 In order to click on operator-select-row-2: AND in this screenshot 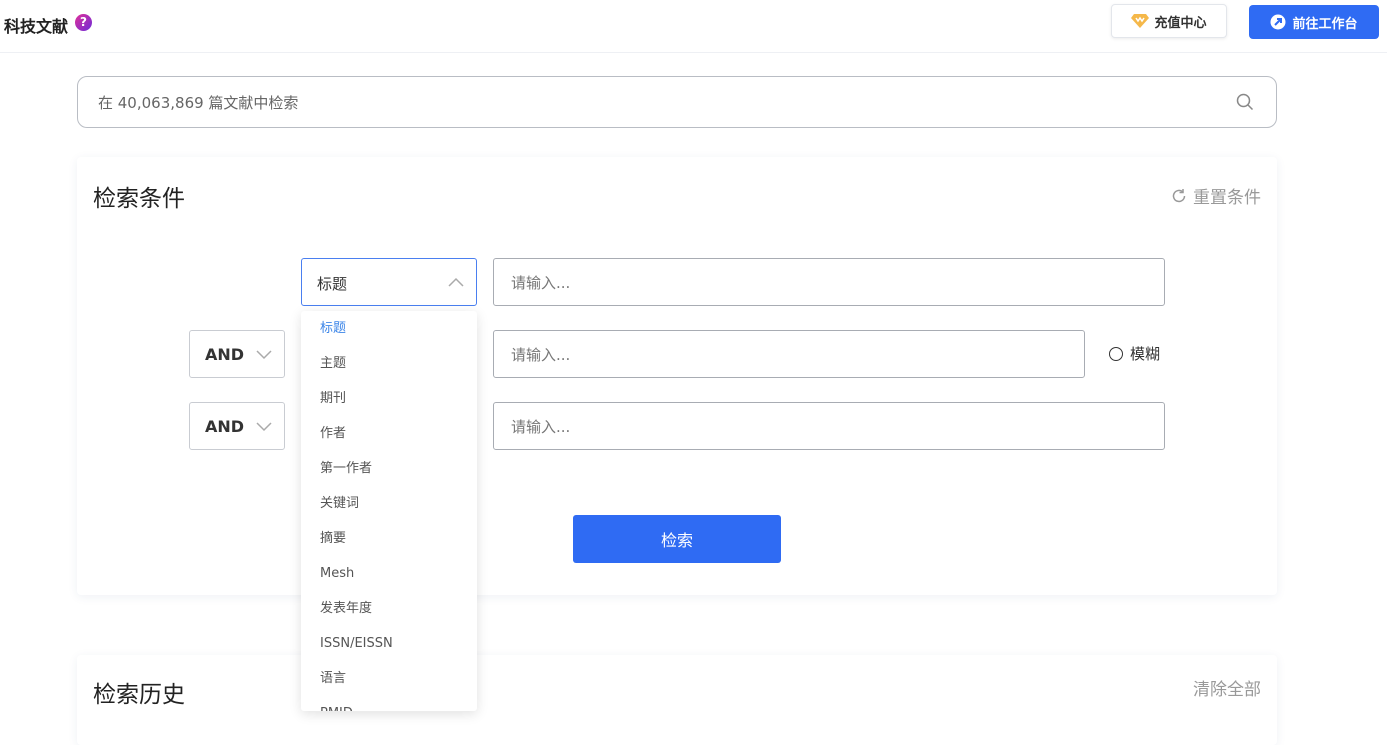, I will do `click(237, 354)`.